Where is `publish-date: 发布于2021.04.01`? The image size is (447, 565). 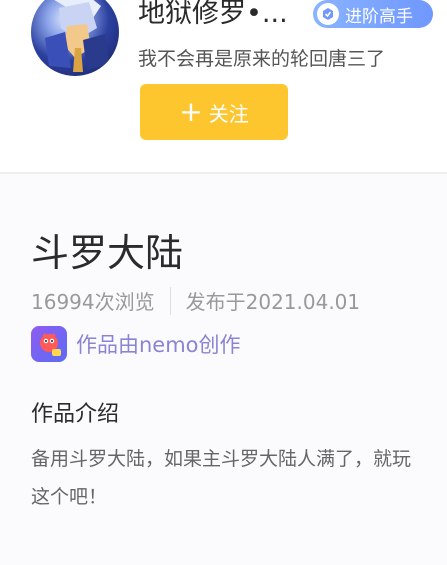
publish-date: 发布于2021.04.01 is located at coordinates (273, 302).